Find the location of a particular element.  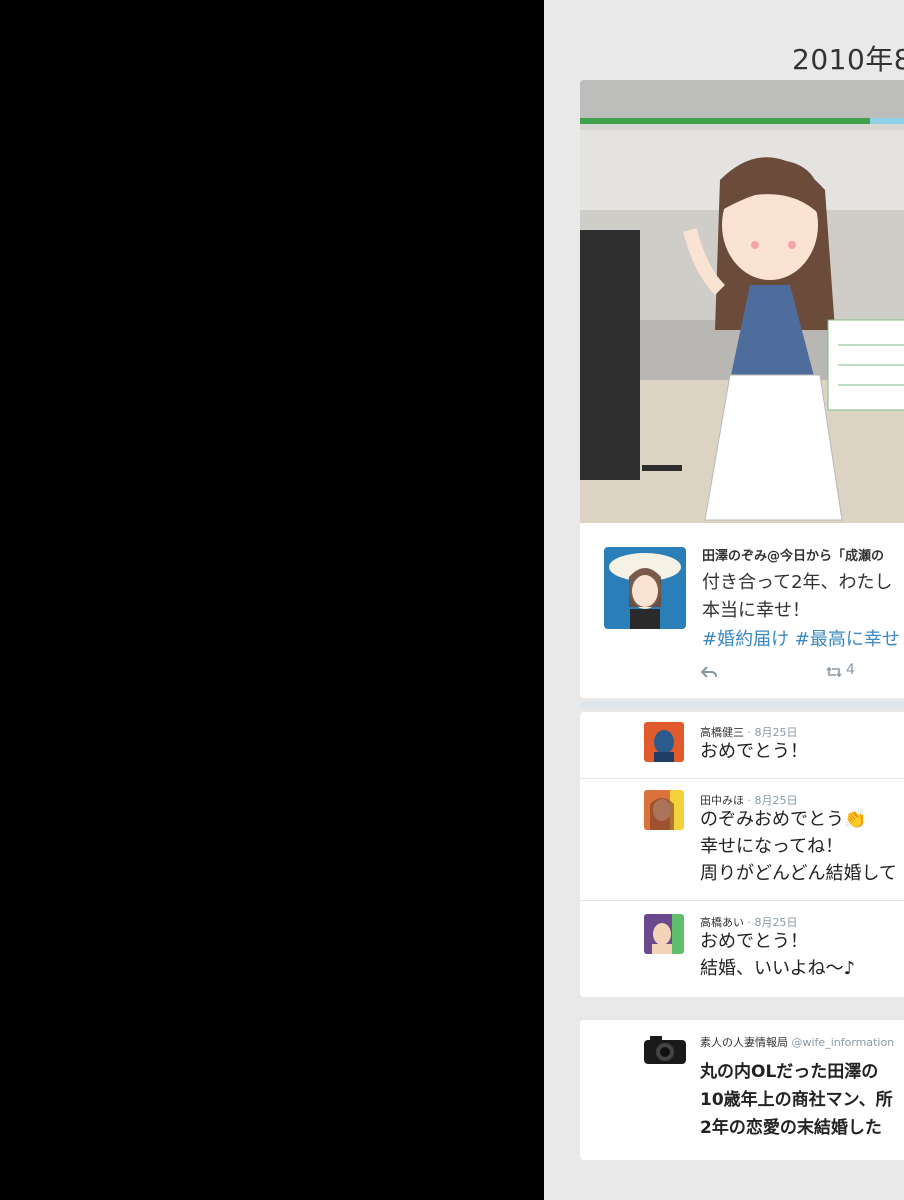

camera-icon is located at coordinates (665, 1050).